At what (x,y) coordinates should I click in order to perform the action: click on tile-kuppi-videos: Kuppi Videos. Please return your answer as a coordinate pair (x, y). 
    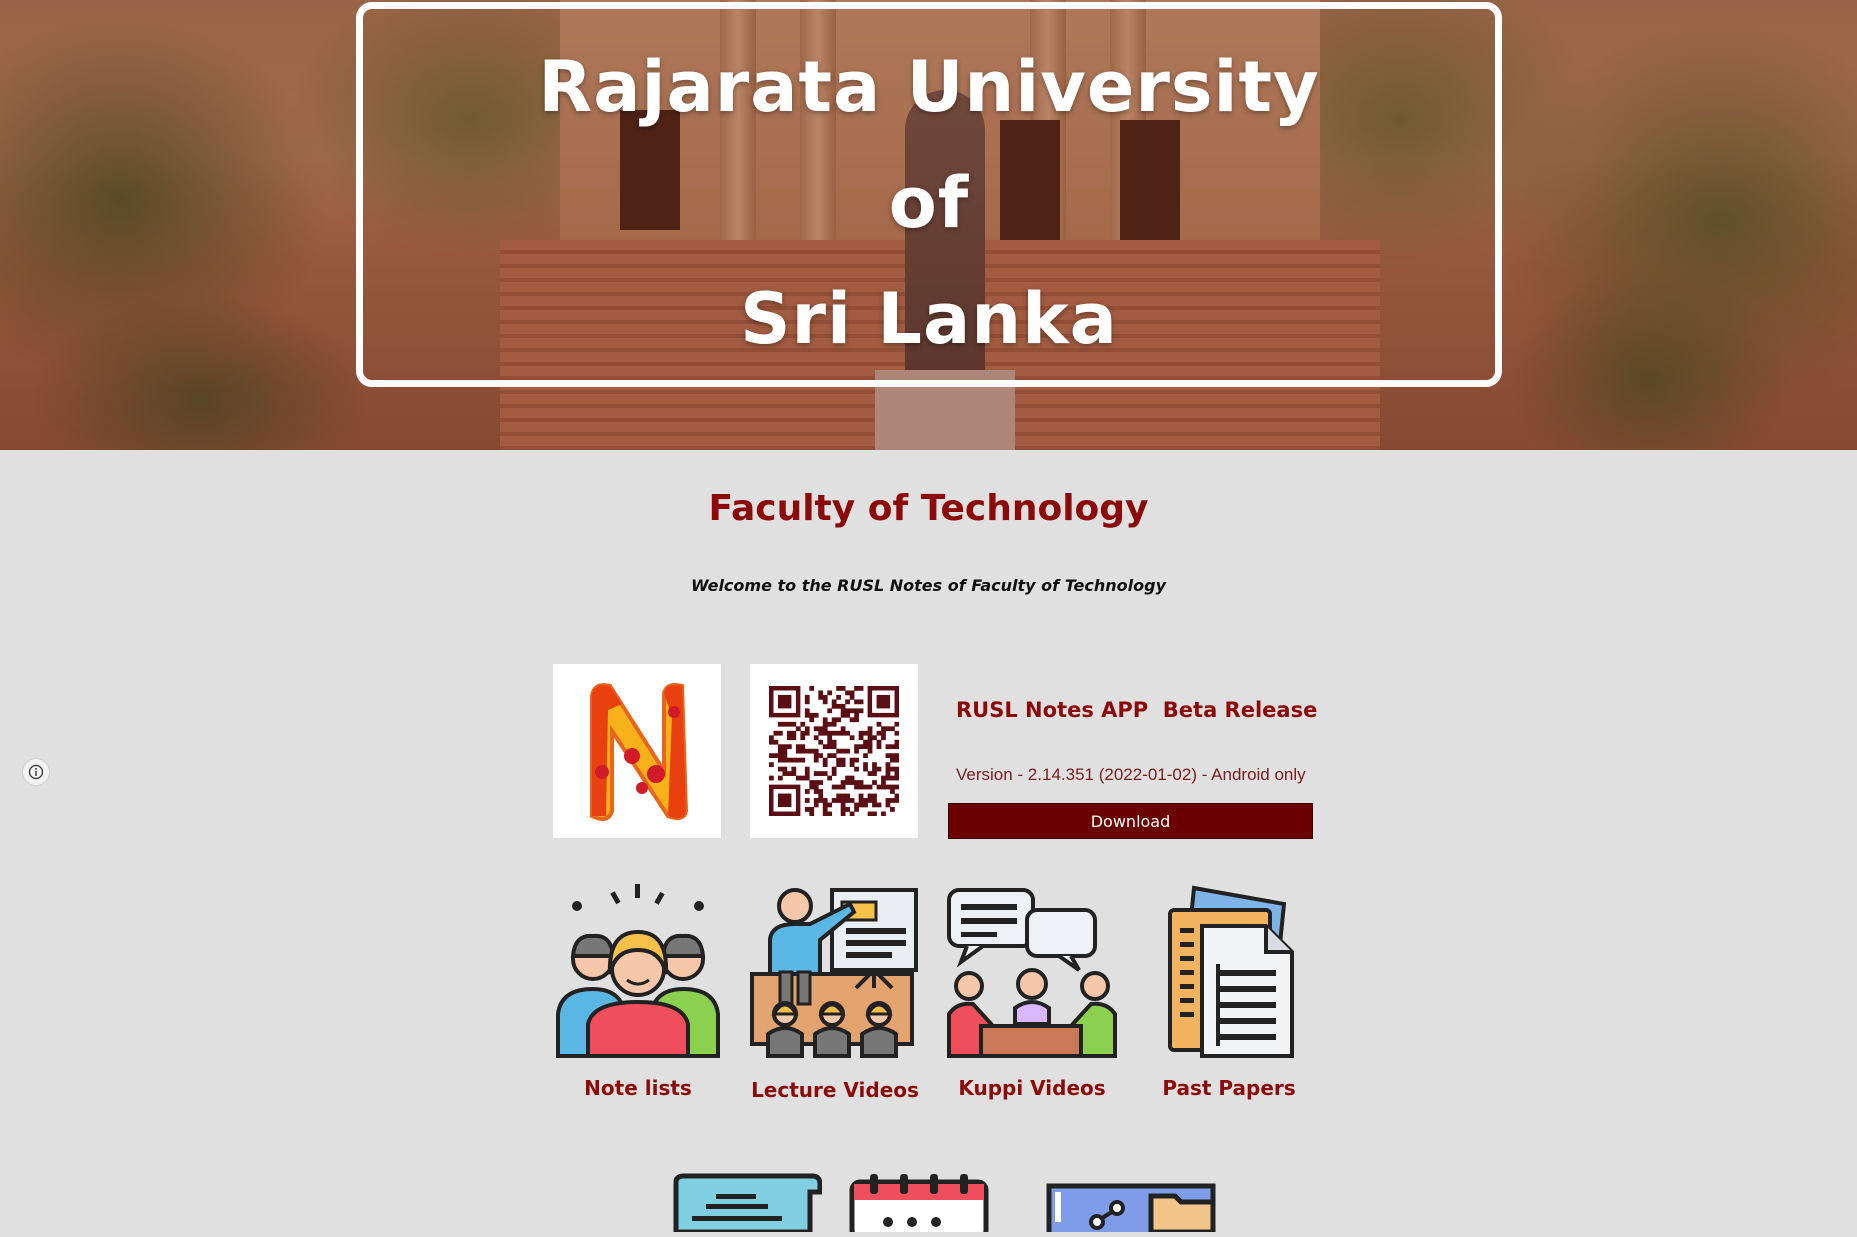
    Looking at the image, I should click on (1032, 994).